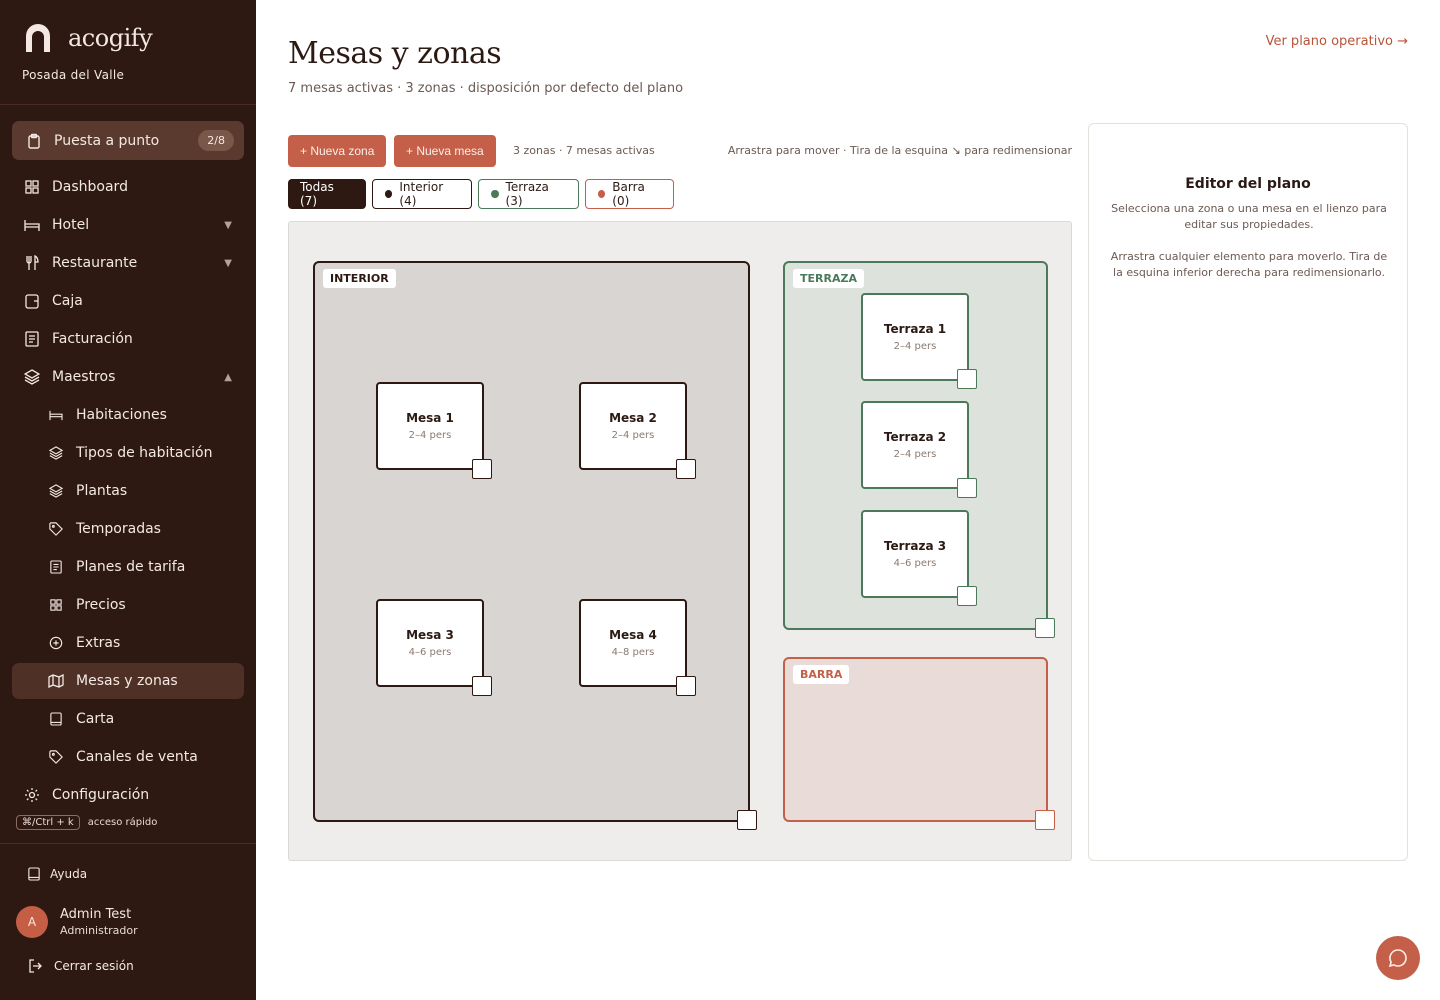 The height and width of the screenshot is (1000, 1440). I want to click on tag-icon, so click(56, 529).